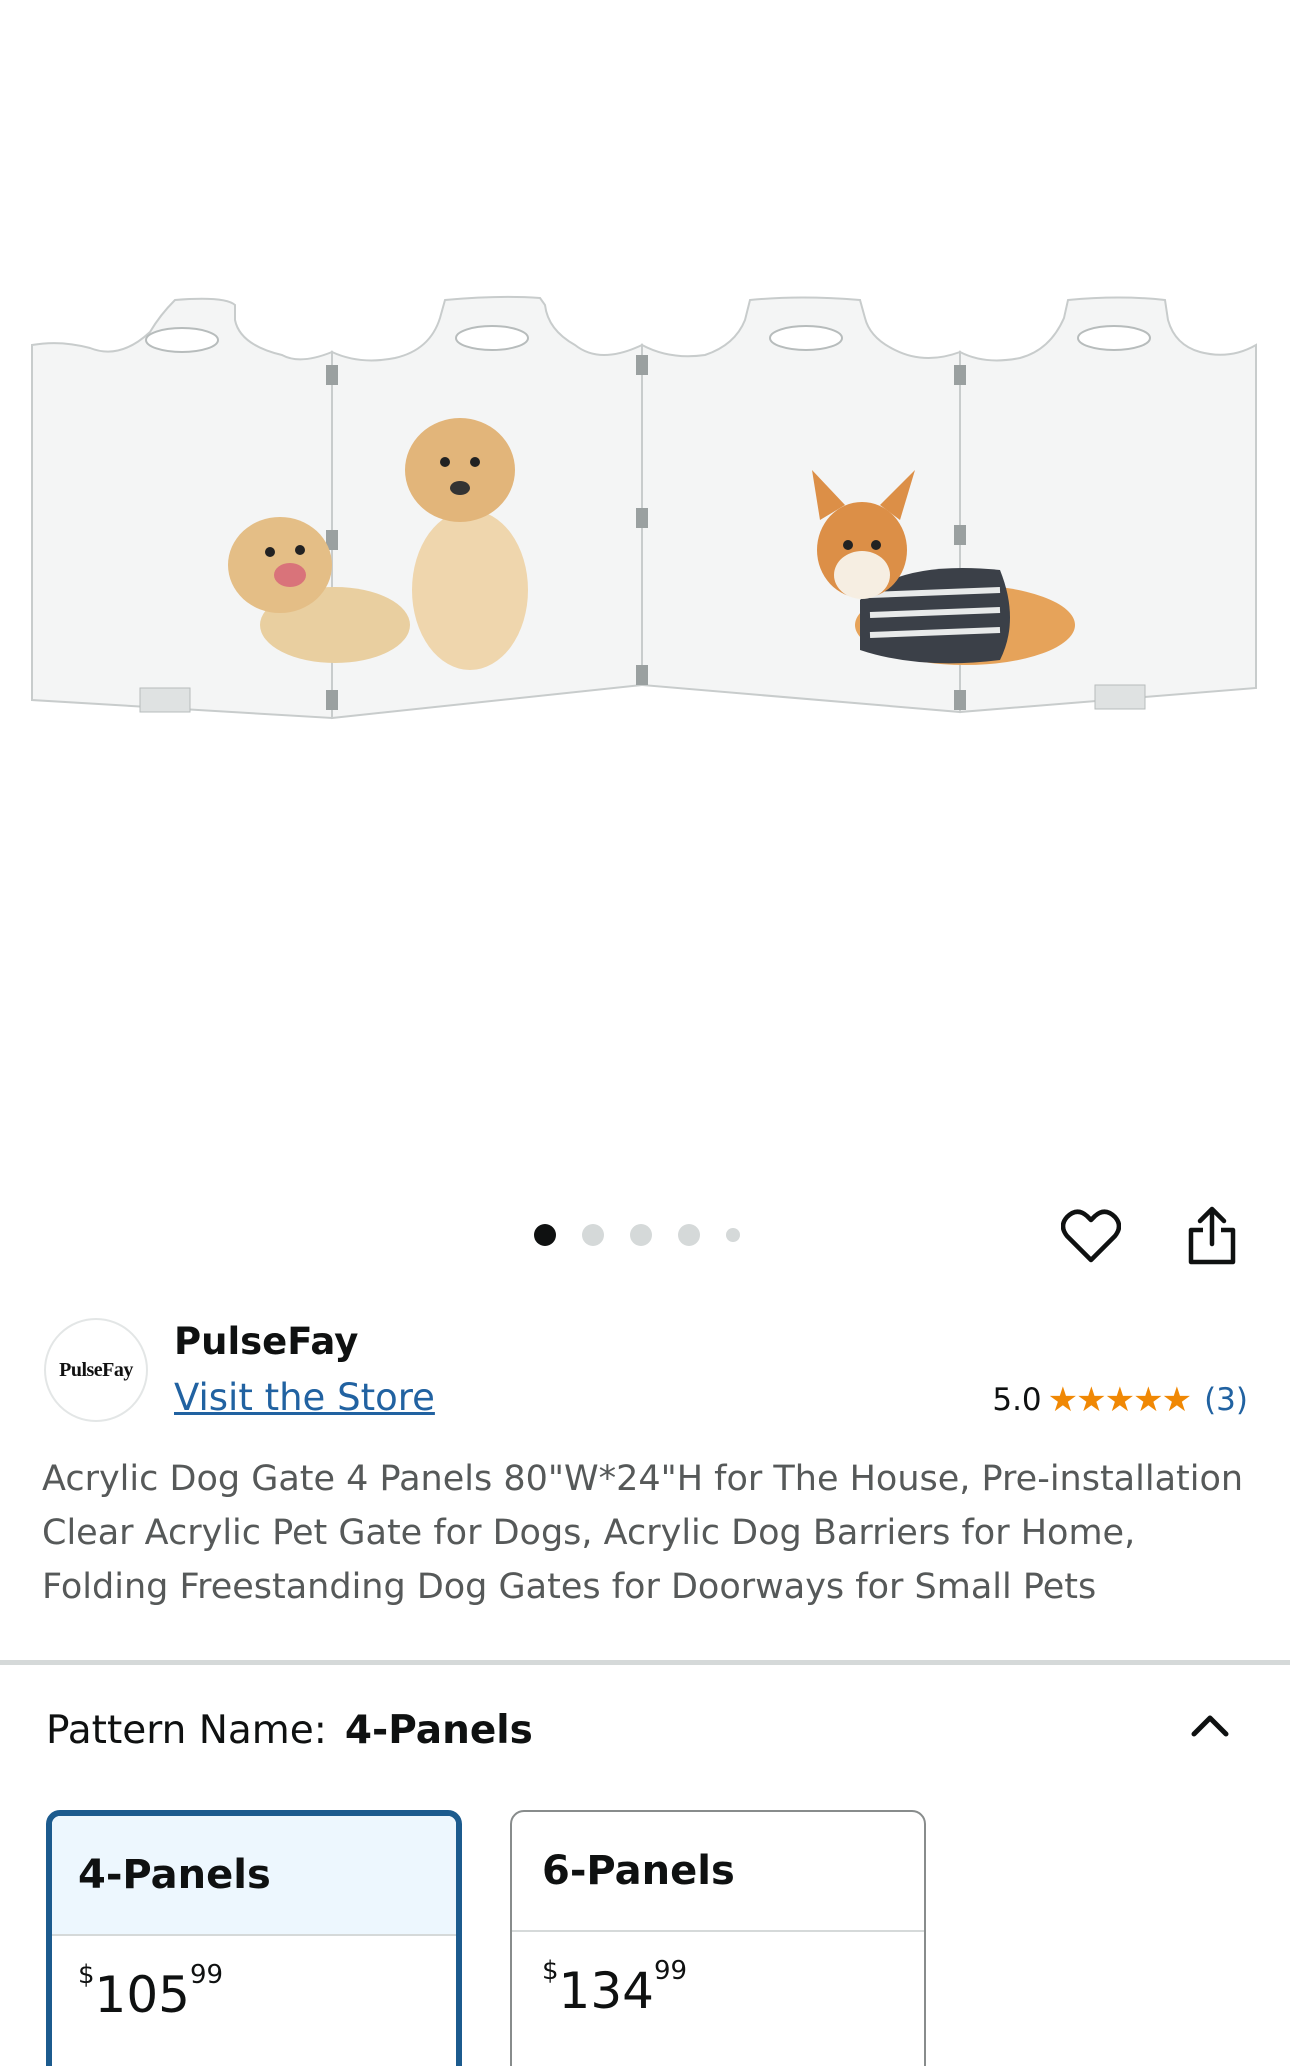 This screenshot has height=2066, width=1290. I want to click on variation-label-text: Pattern Name:, so click(186, 1730).